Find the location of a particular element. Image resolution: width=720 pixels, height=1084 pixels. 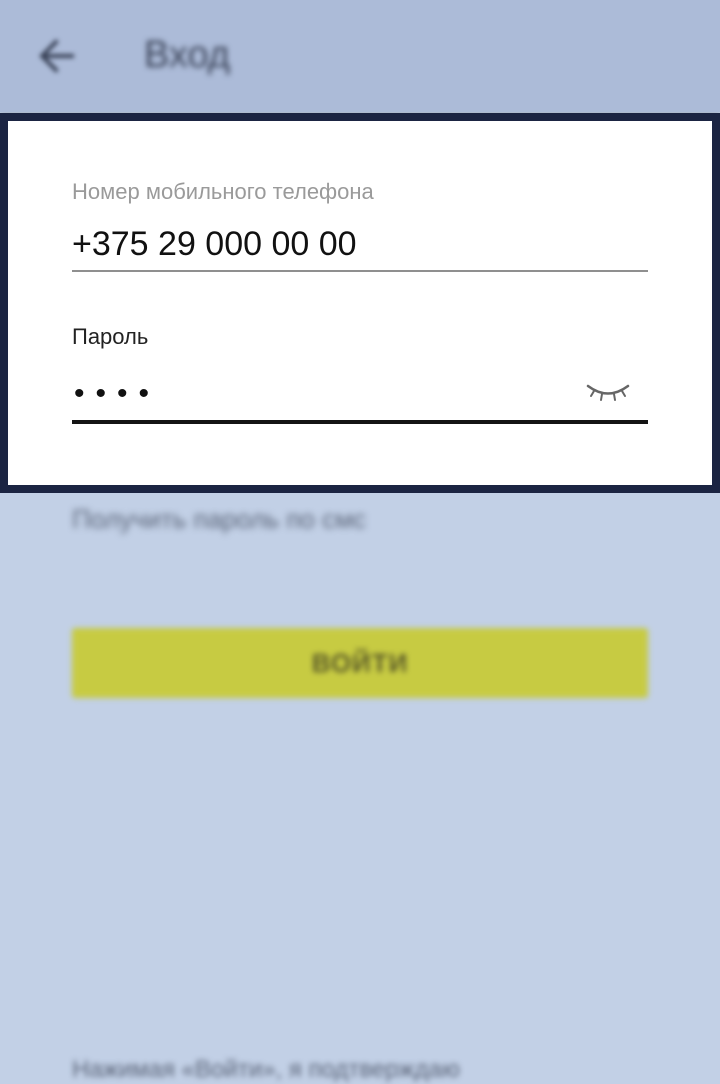

eye-closed-icon is located at coordinates (608, 393).